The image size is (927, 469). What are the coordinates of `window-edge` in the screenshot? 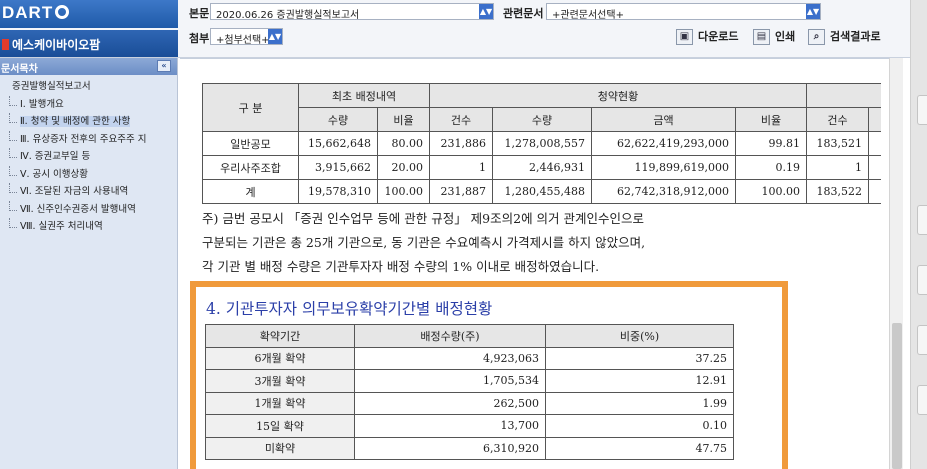 It's located at (918, 234).